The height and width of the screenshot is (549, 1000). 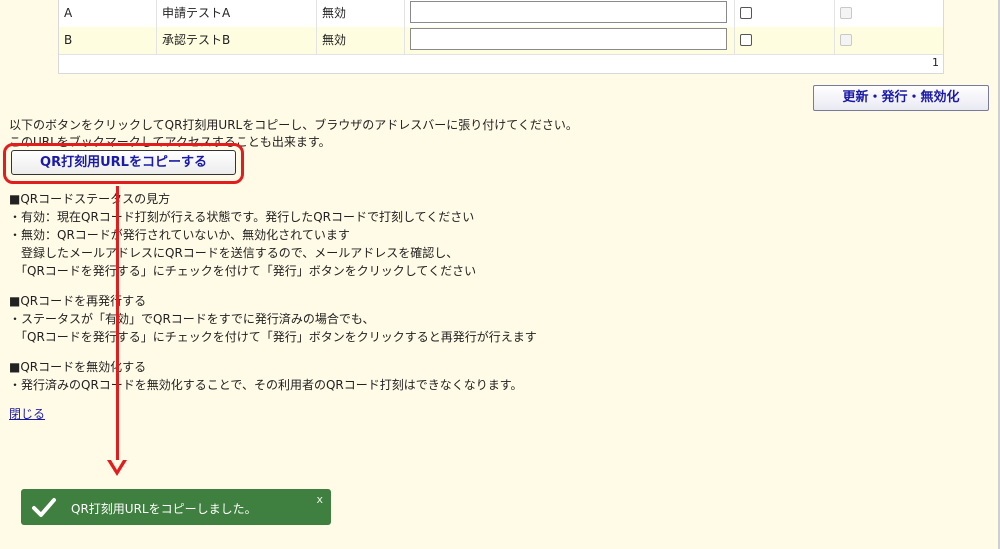 What do you see at coordinates (237, 40) in the screenshot?
I see `row-name: 承認テストB` at bounding box center [237, 40].